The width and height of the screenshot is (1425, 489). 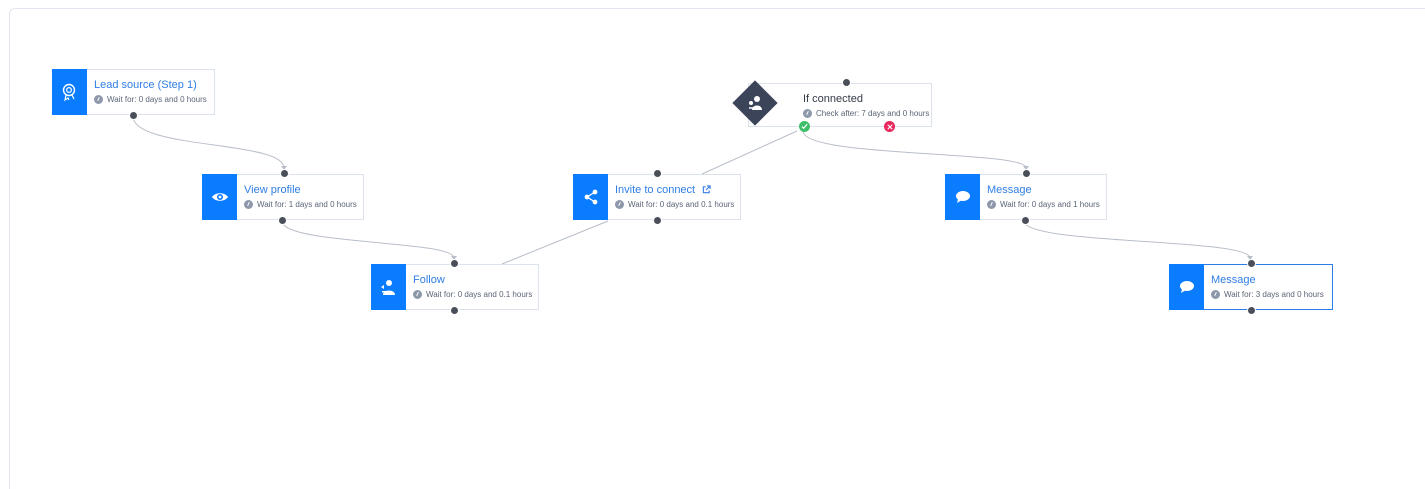 What do you see at coordinates (1137, 239) in the screenshot?
I see `edge-message1-to-message2` at bounding box center [1137, 239].